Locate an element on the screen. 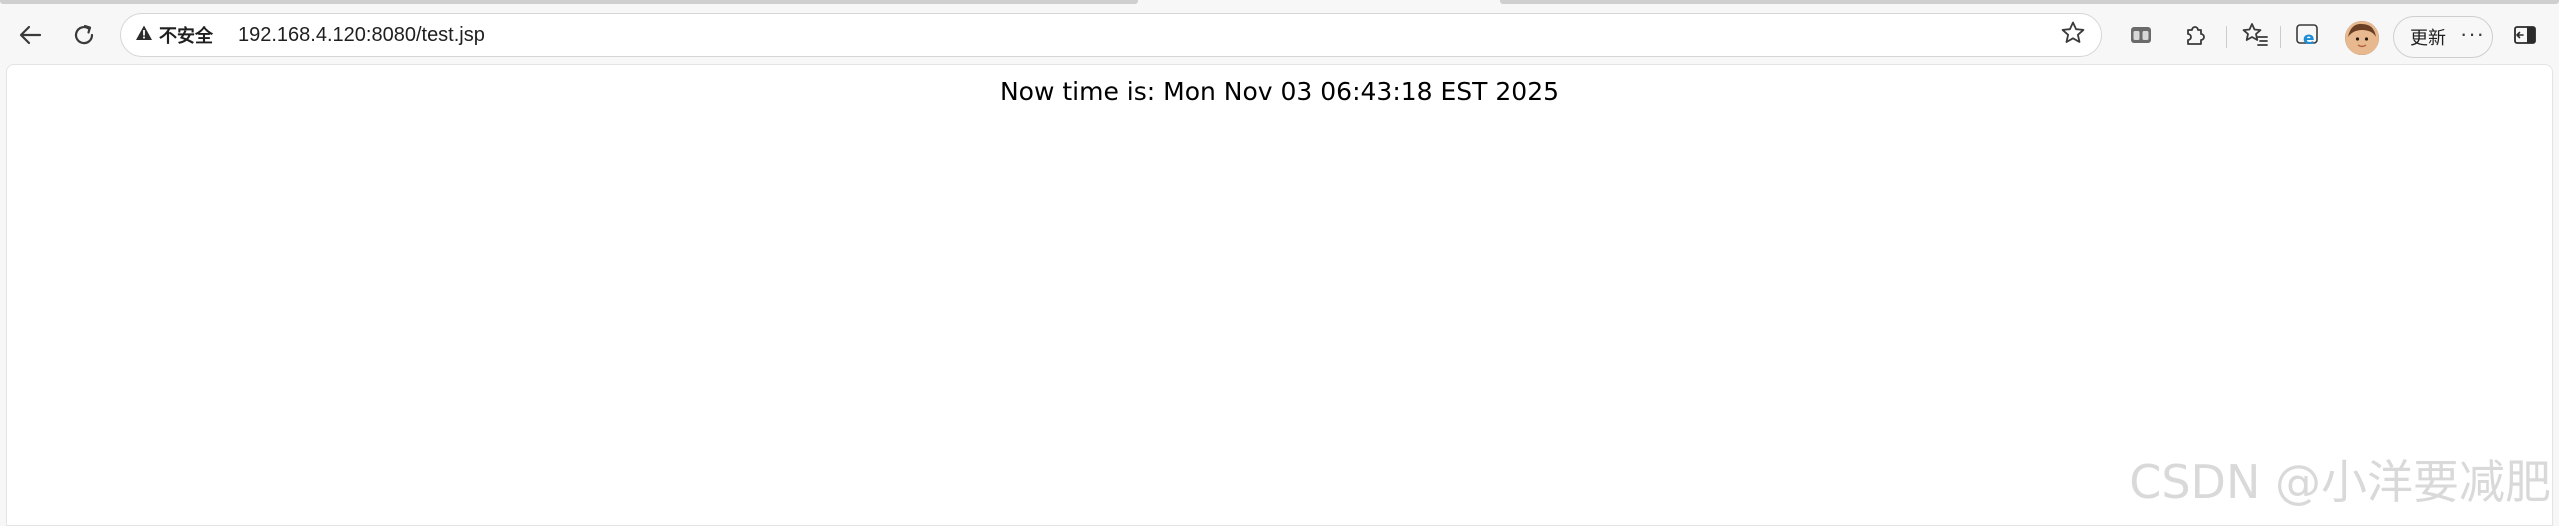 This screenshot has width=2559, height=526. extensions-button is located at coordinates (2195, 35).